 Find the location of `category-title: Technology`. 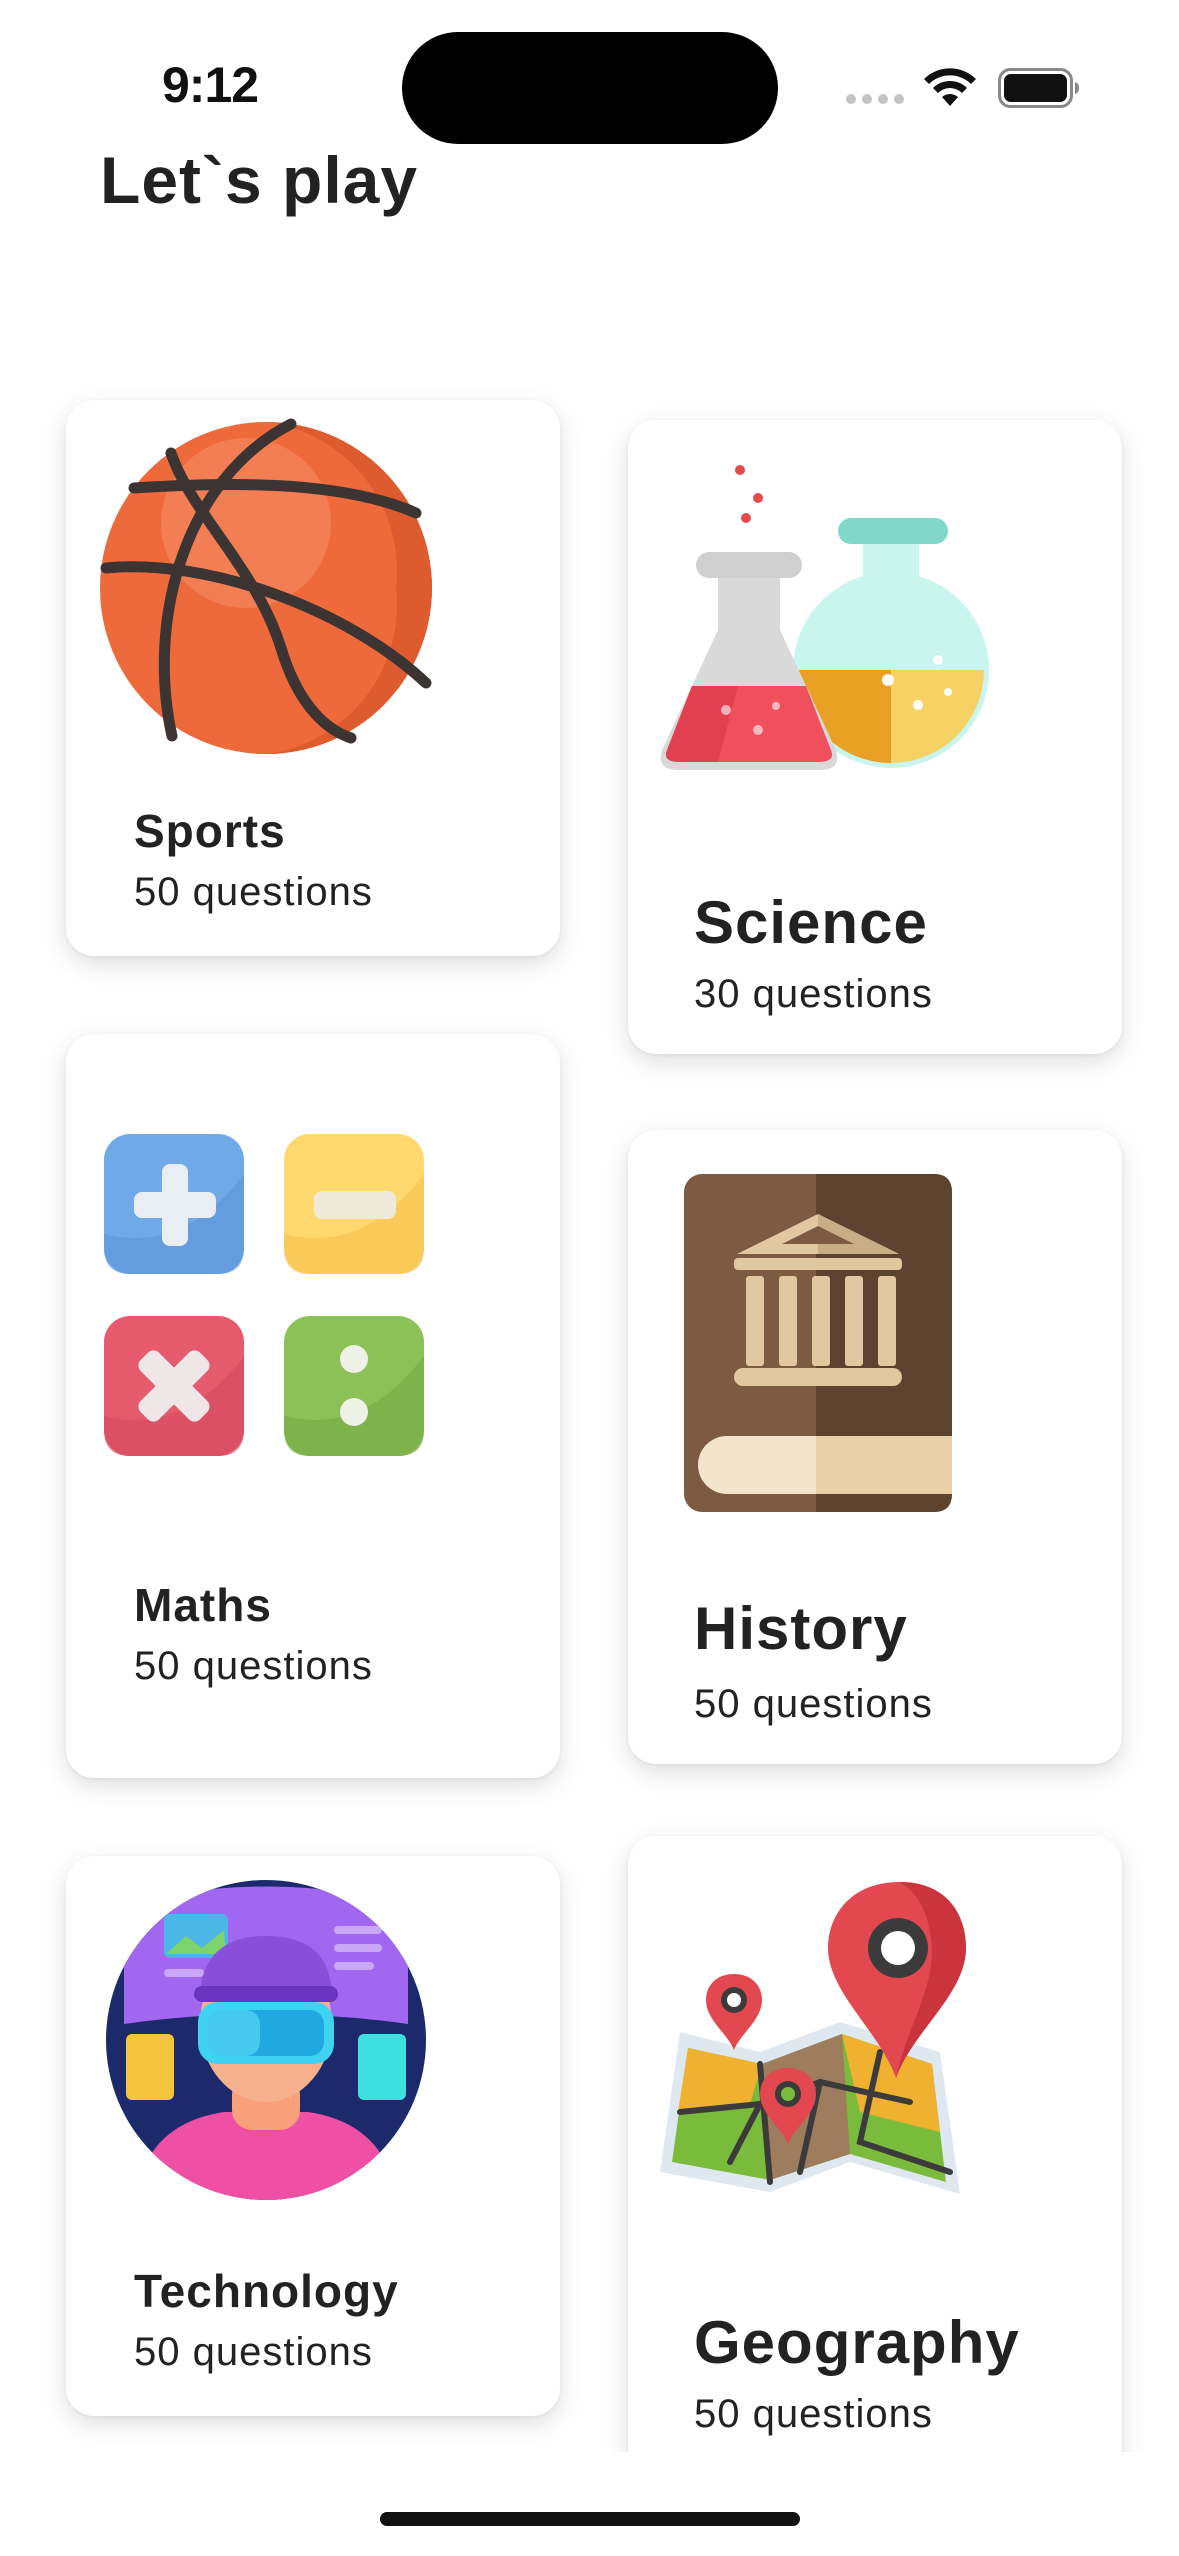

category-title: Technology is located at coordinates (266, 2291).